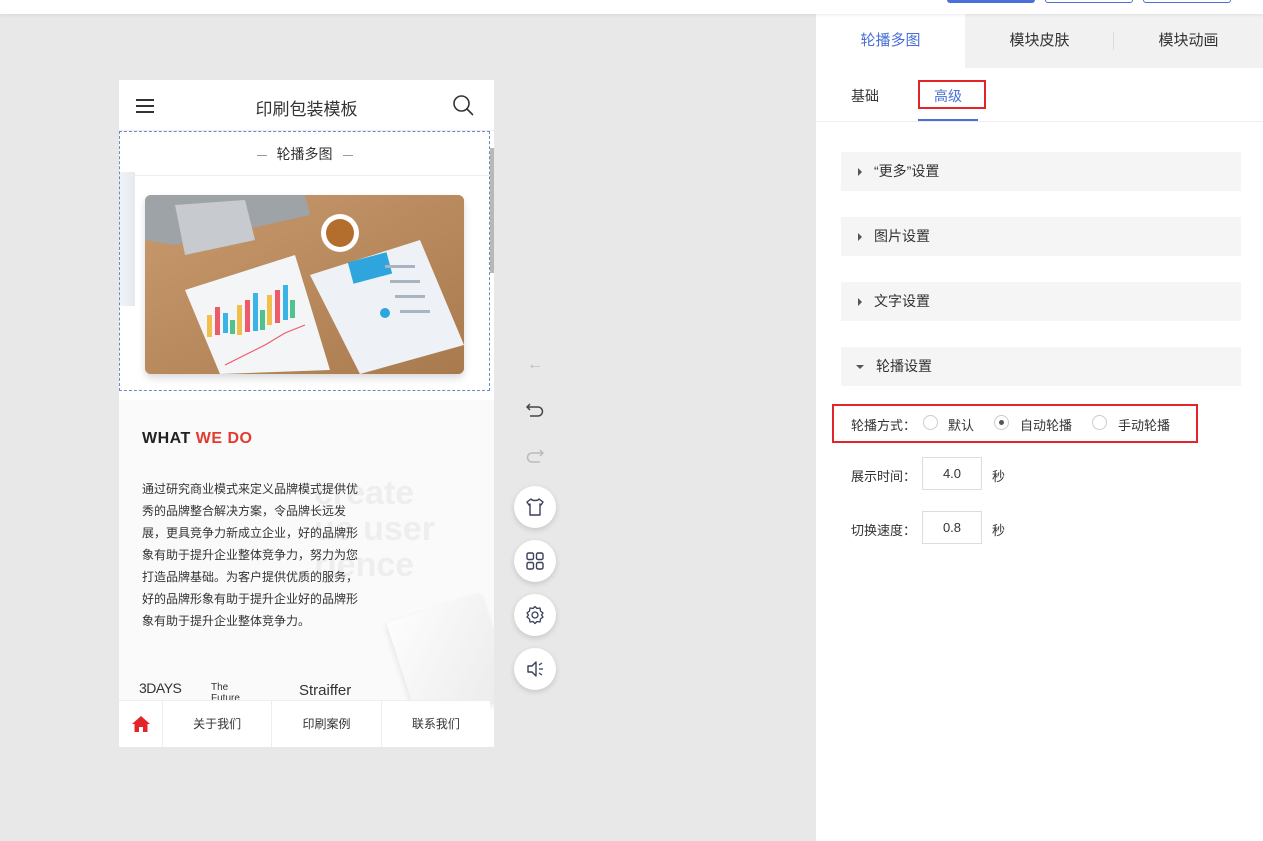 The width and height of the screenshot is (1263, 841). I want to click on panel-subtabs: 基础 高级, so click(1039, 95).